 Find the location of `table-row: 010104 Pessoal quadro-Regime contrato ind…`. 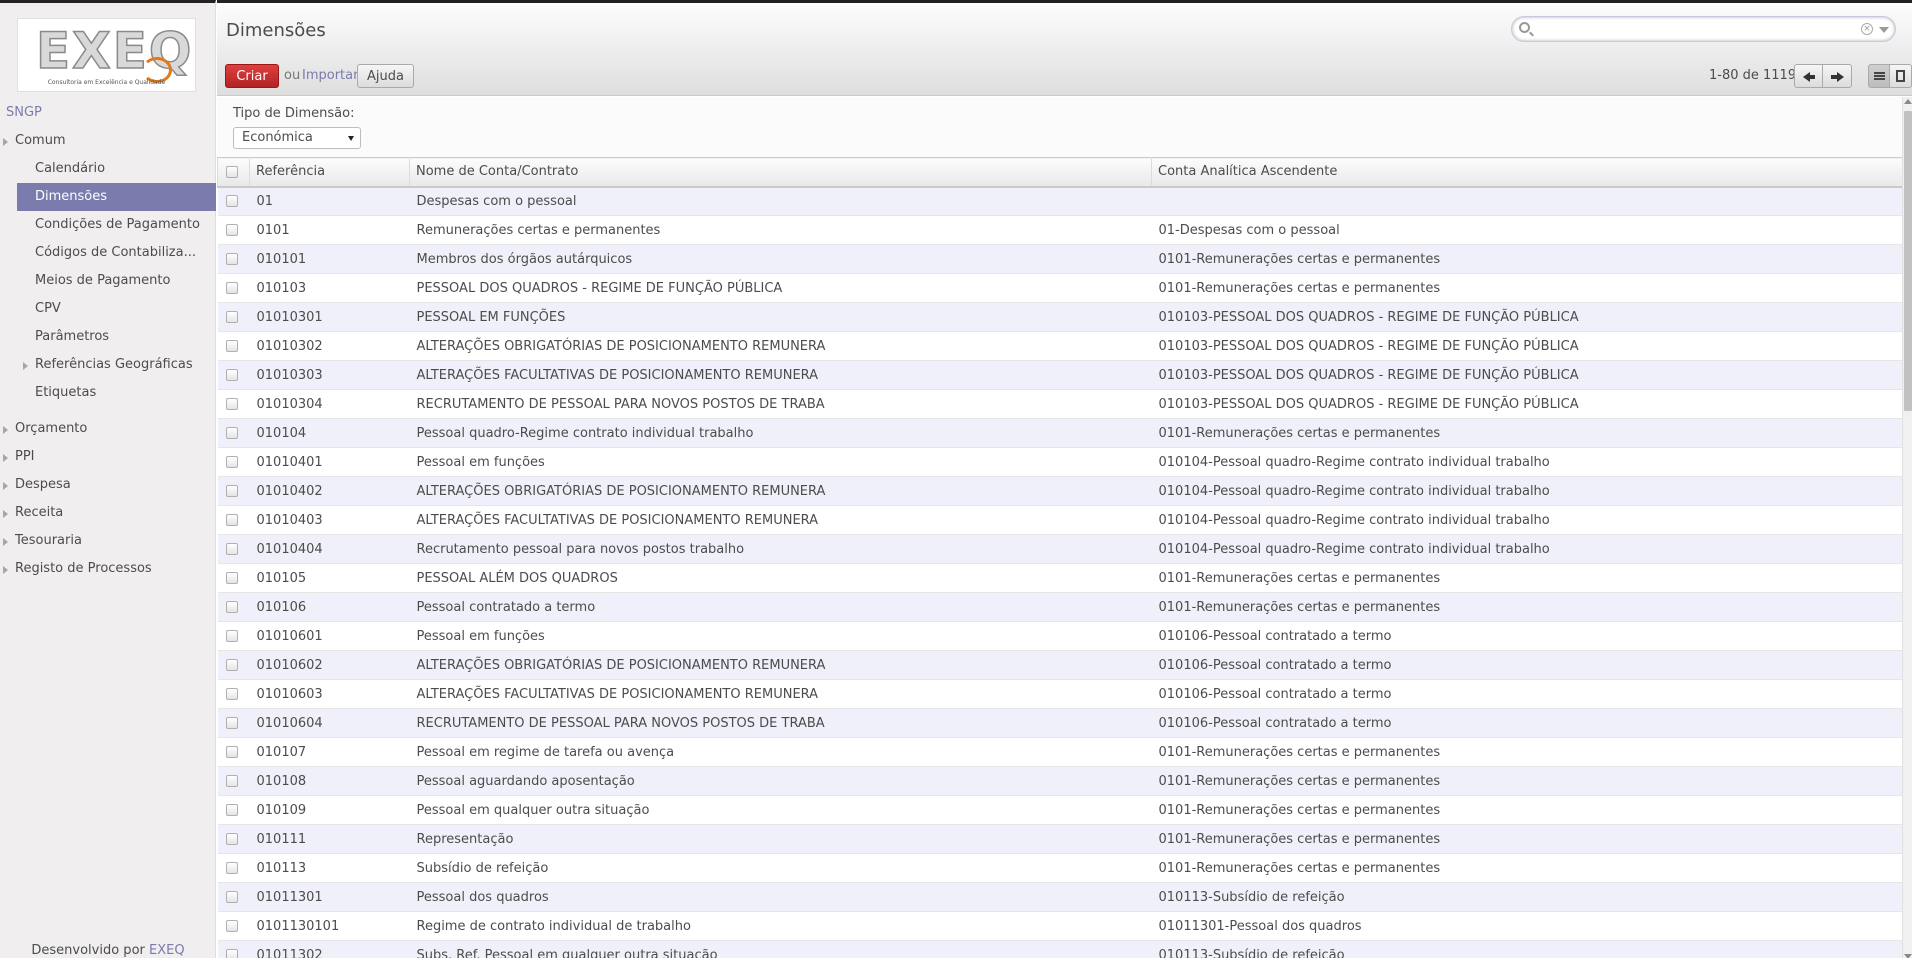

table-row: 010104 Pessoal quadro-Regime contrato ind… is located at coordinates (1059, 433).